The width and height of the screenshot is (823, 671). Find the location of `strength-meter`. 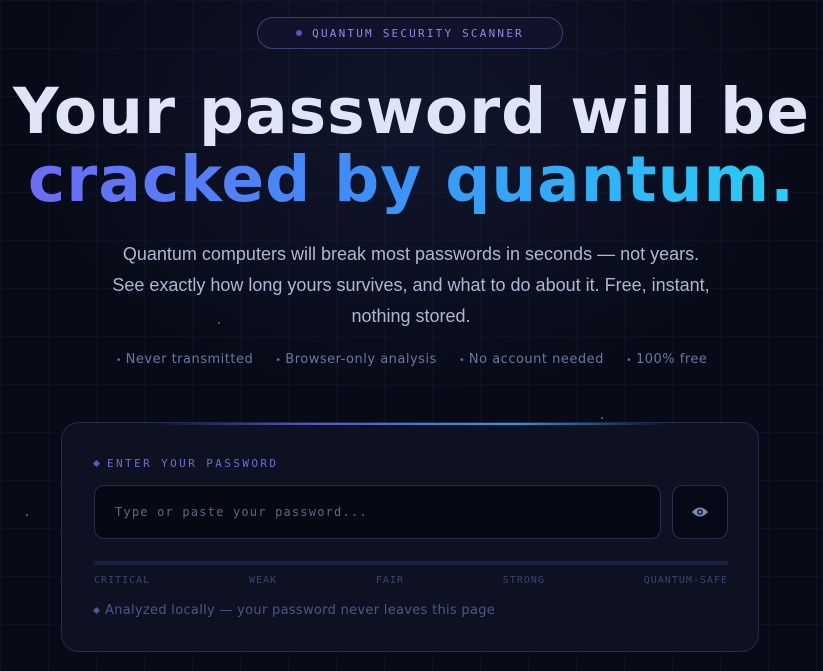

strength-meter is located at coordinates (411, 563).